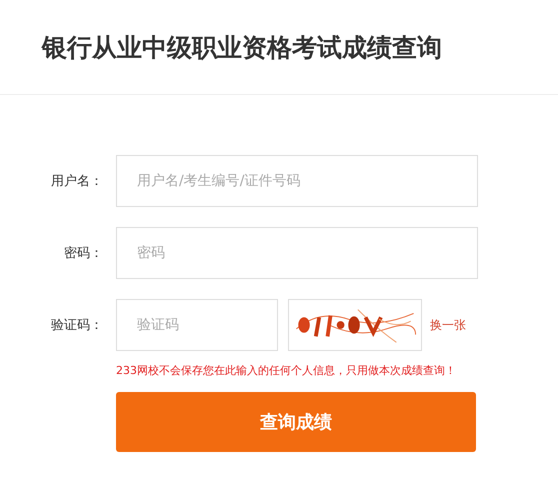  I want to click on refresh-link: 换一张, so click(448, 325).